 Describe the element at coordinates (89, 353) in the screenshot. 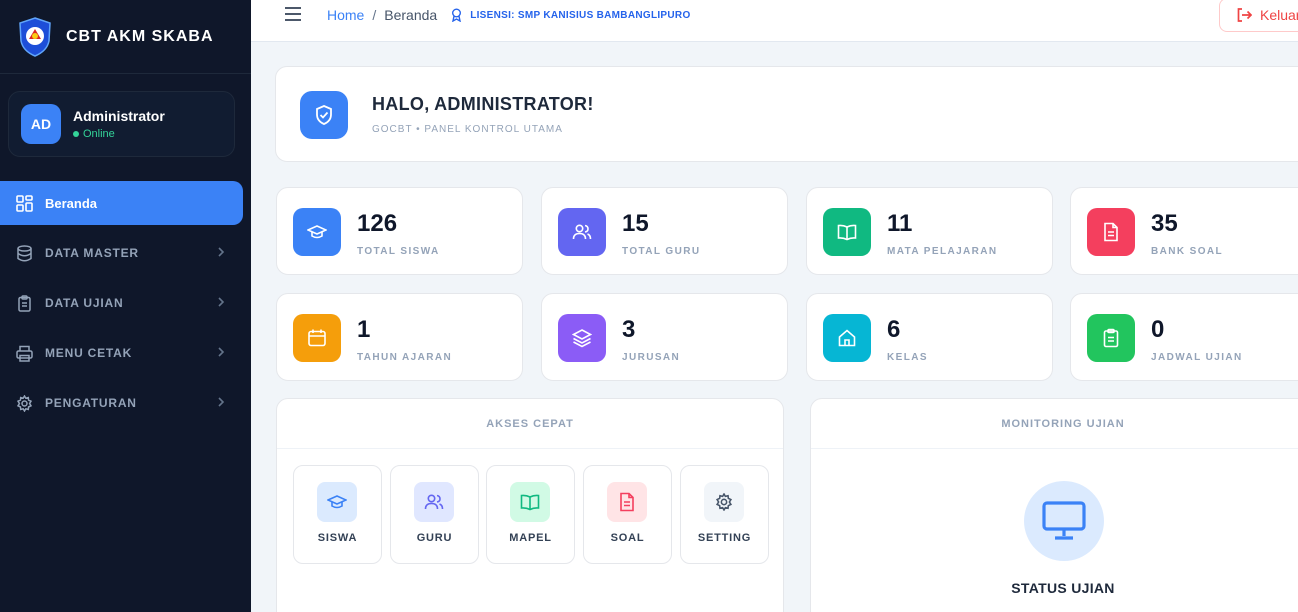

I see `sidebar-item-label: MENU CETAK` at that location.